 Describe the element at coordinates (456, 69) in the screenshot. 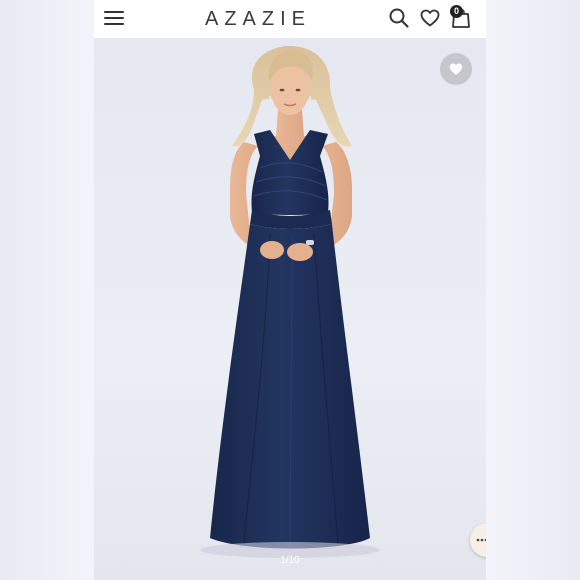

I see `favorite-heart-icon` at that location.